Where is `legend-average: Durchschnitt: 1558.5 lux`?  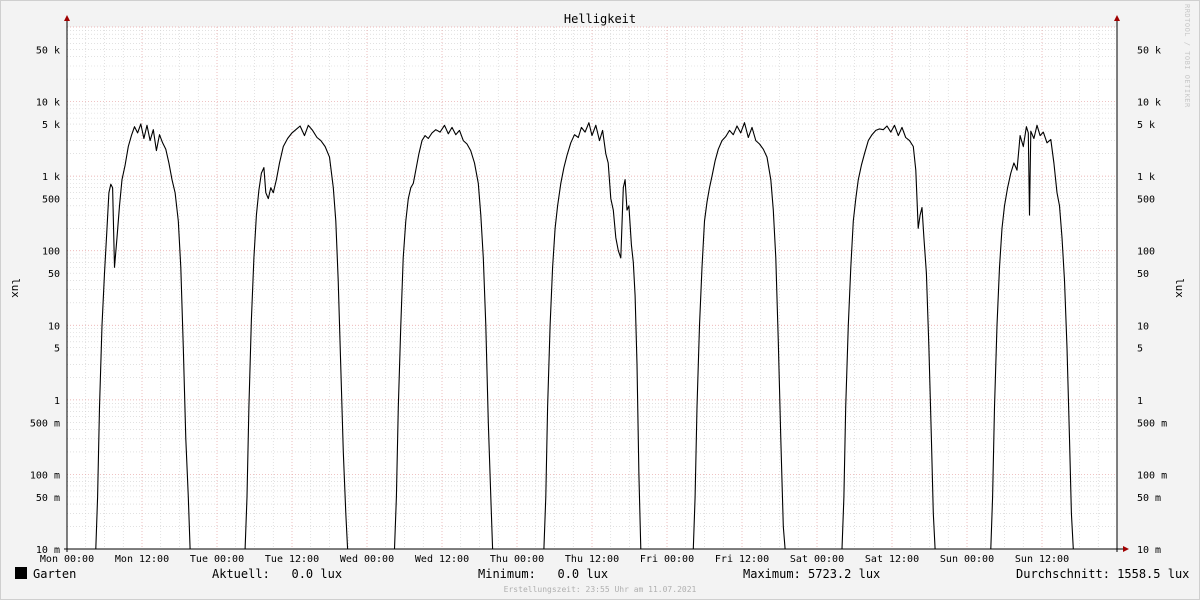
legend-average: Durchschnitt: 1558.5 lux is located at coordinates (1102, 575).